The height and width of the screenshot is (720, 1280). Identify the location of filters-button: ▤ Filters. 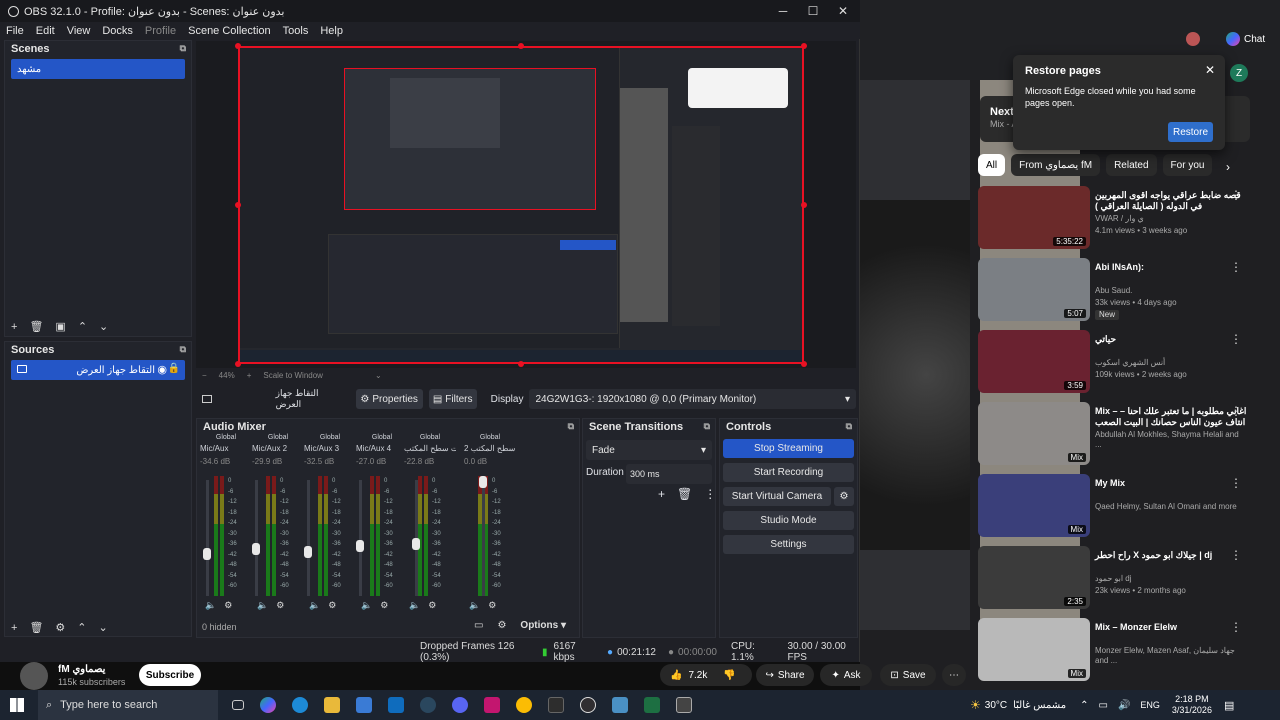
(452, 399).